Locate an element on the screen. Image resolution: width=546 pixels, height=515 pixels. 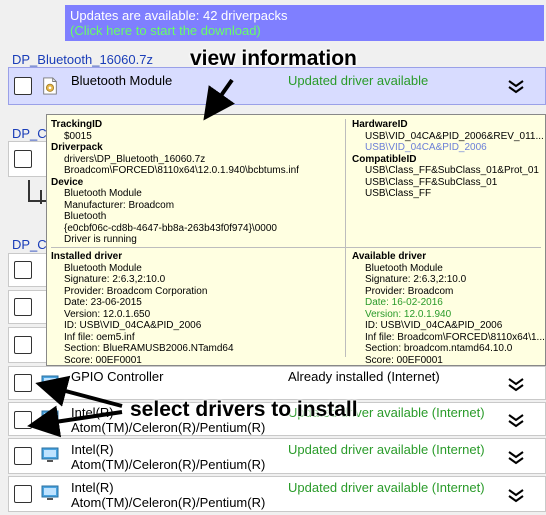
callout-select-drivers: select drivers to install is located at coordinates (244, 409).